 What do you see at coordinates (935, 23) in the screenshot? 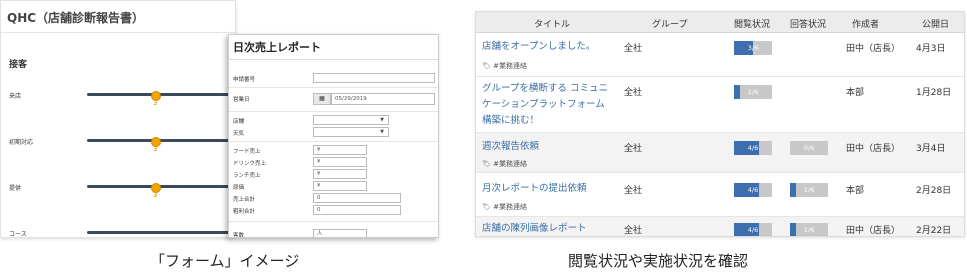
I see `col-header-date: 公開日` at bounding box center [935, 23].